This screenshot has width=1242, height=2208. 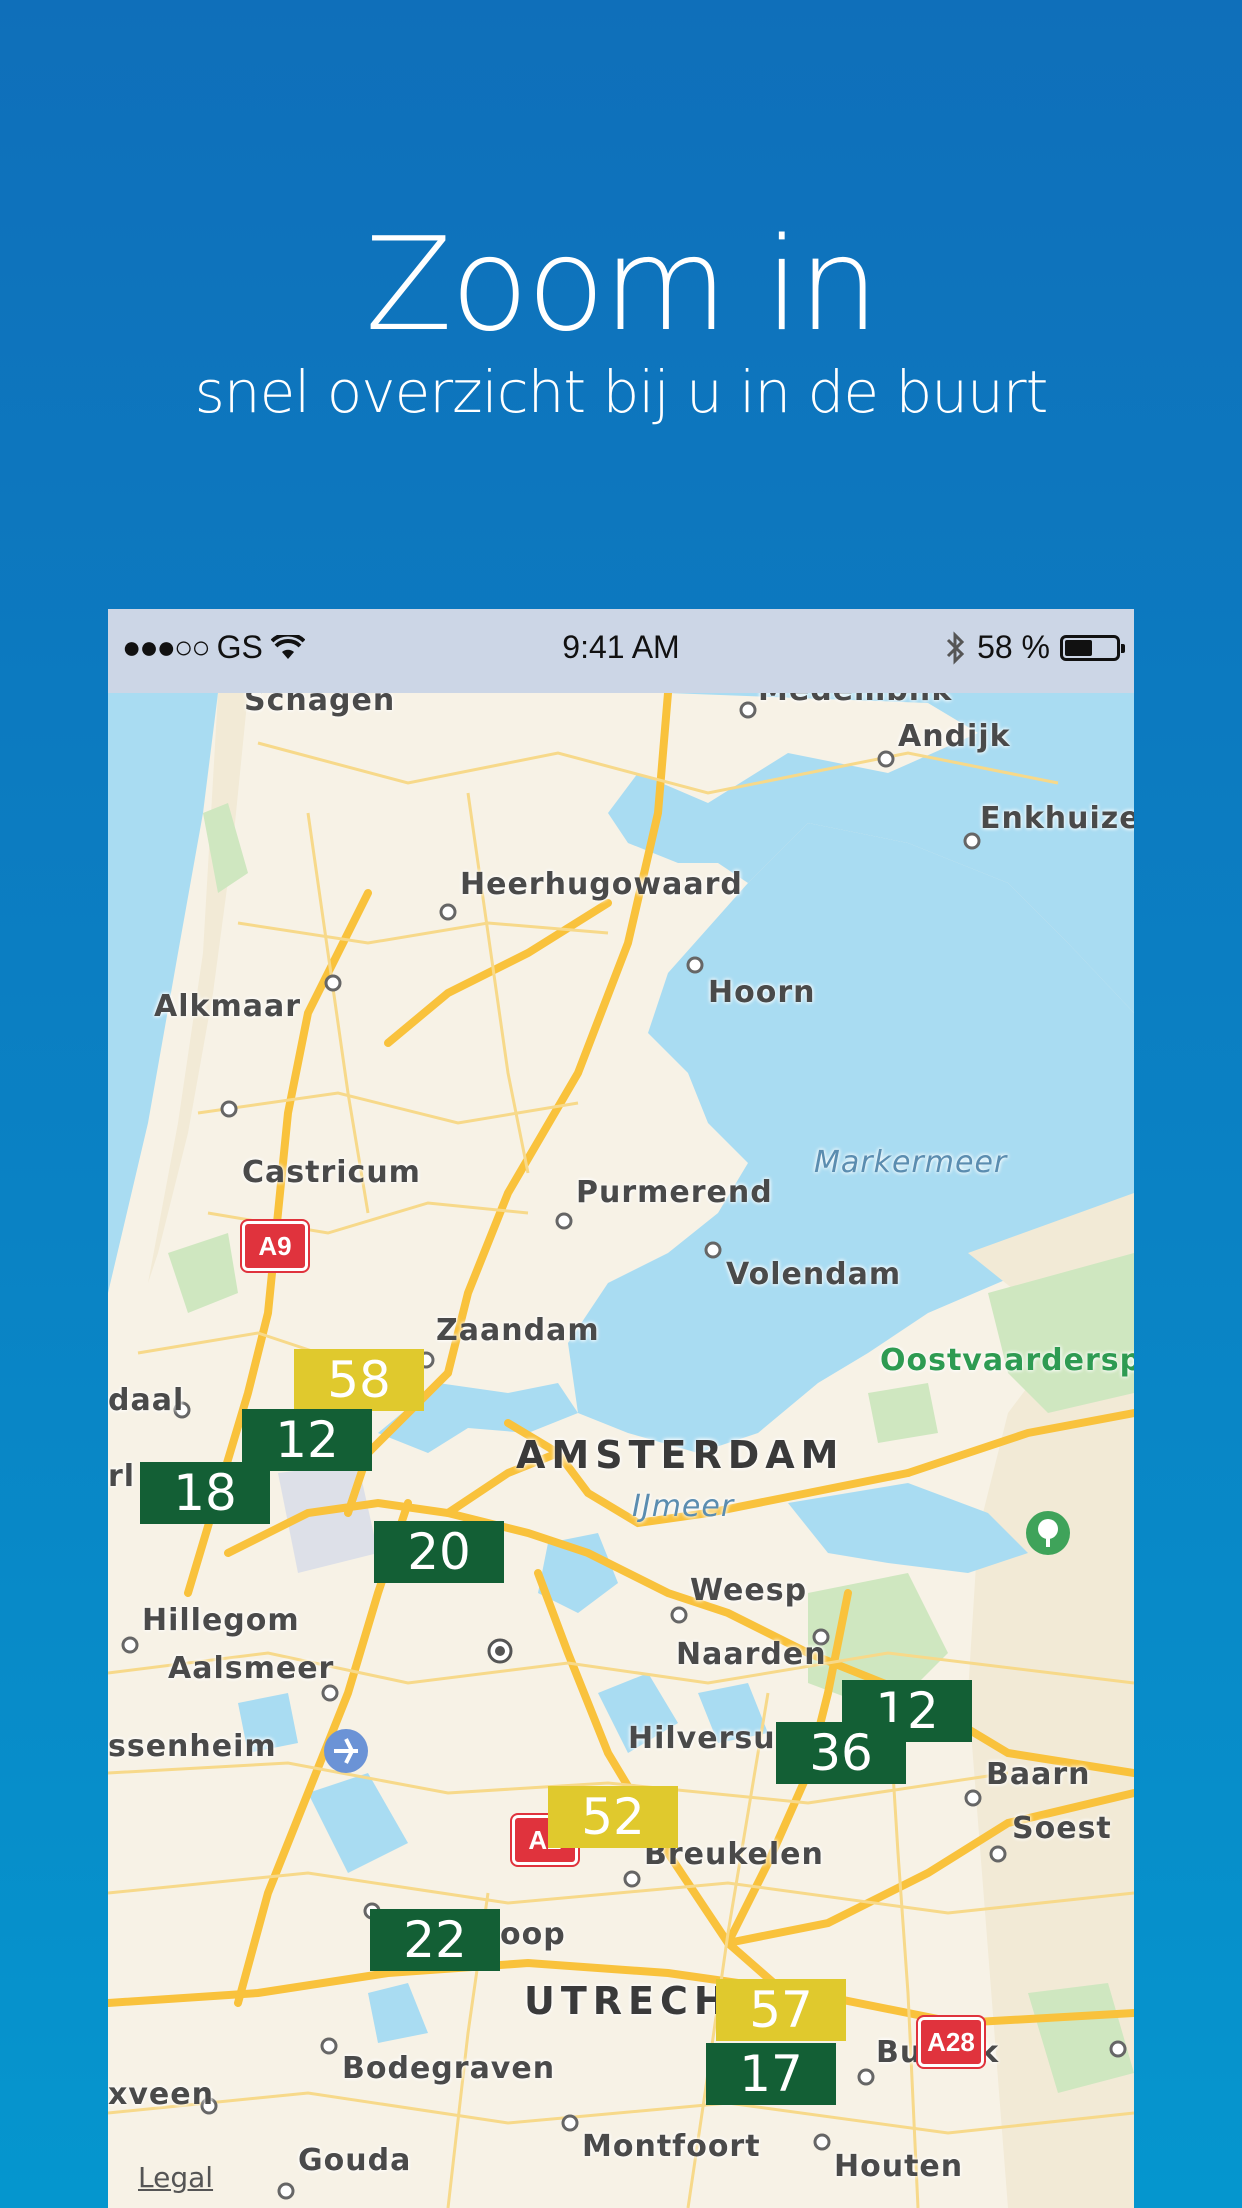 What do you see at coordinates (449, 2068) in the screenshot?
I see `place-bodegraven: Bodegraven` at bounding box center [449, 2068].